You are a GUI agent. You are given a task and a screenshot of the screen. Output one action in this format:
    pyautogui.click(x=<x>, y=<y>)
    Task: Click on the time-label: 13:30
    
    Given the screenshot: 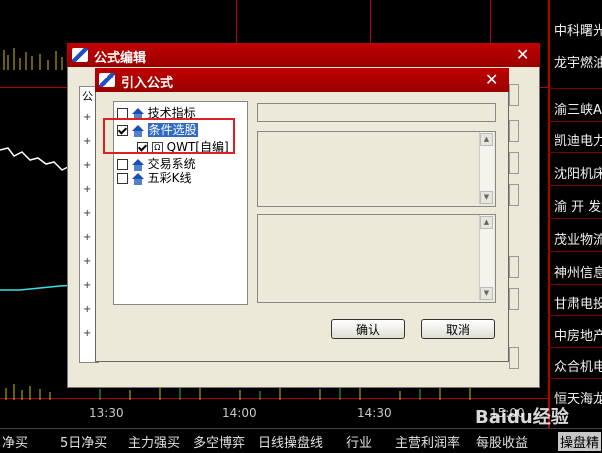 What is the action you would take?
    pyautogui.click(x=106, y=413)
    